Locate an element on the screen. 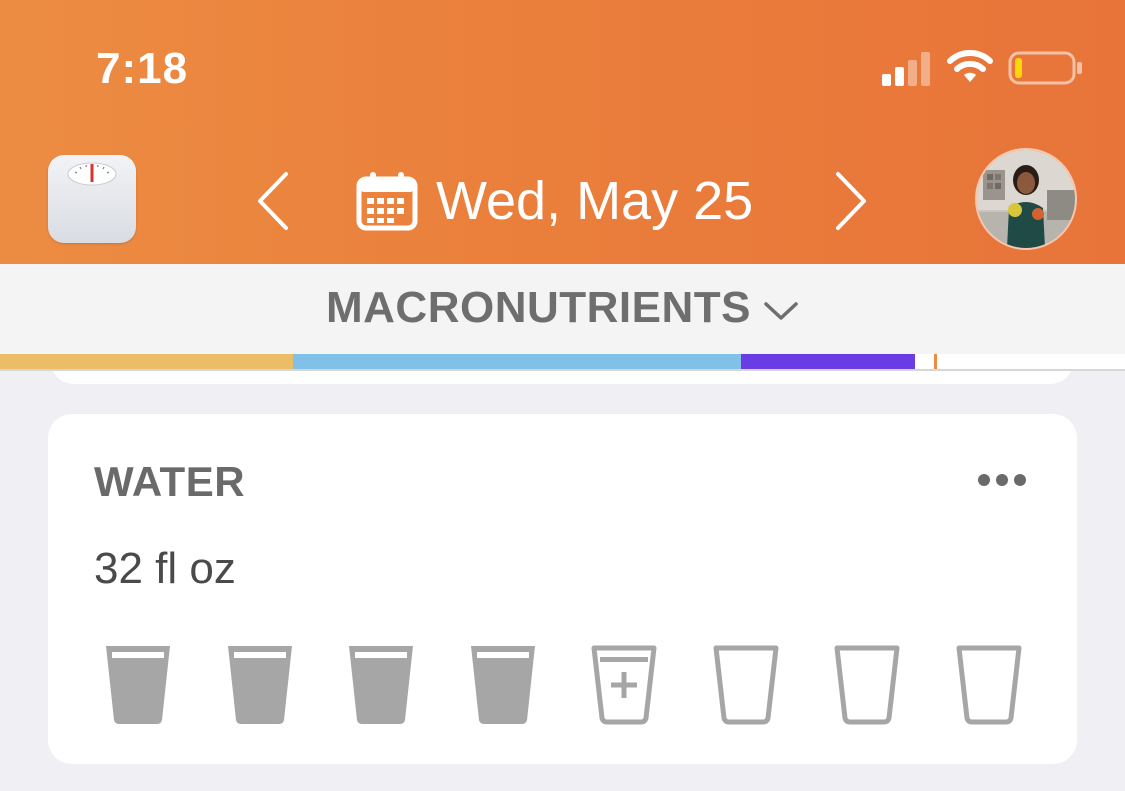 Image resolution: width=1125 pixels, height=791 pixels. profile-avatar is located at coordinates (1026, 199).